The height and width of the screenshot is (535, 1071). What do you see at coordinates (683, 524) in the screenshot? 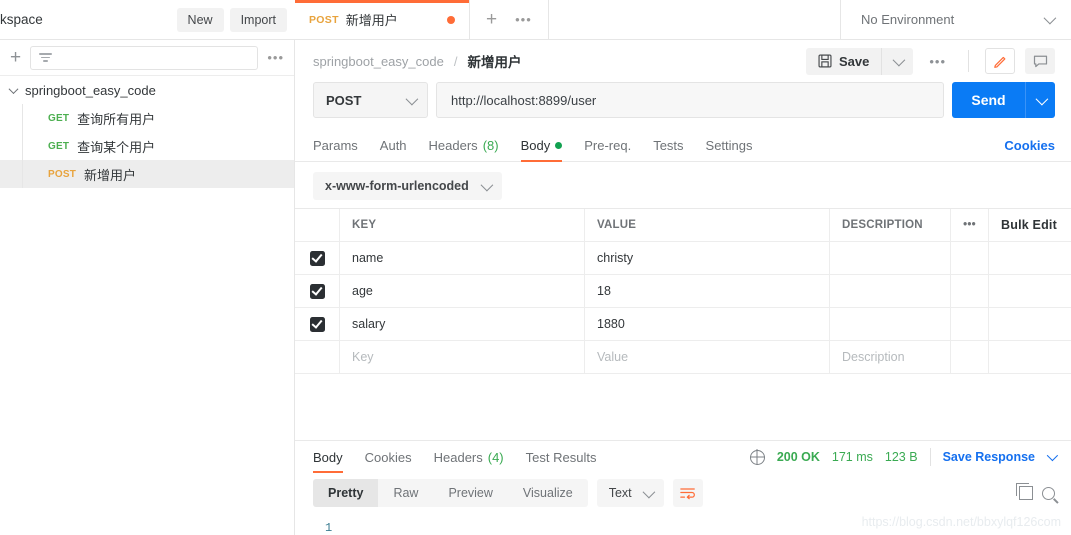
I see `response-body-viewer: 1` at bounding box center [683, 524].